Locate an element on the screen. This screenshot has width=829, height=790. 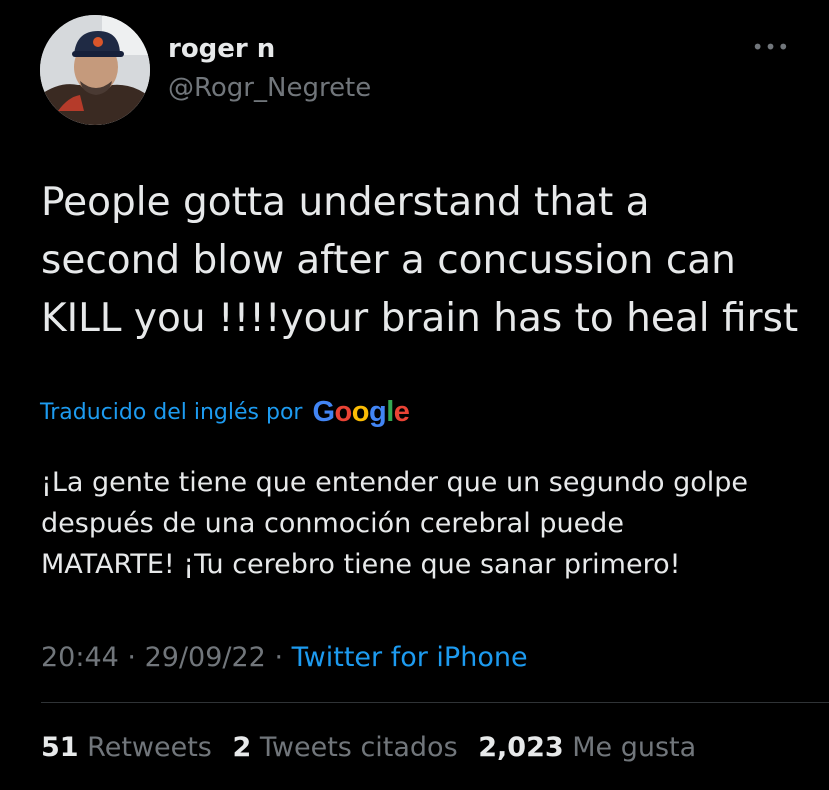
google-logo: Google is located at coordinates (360, 412).